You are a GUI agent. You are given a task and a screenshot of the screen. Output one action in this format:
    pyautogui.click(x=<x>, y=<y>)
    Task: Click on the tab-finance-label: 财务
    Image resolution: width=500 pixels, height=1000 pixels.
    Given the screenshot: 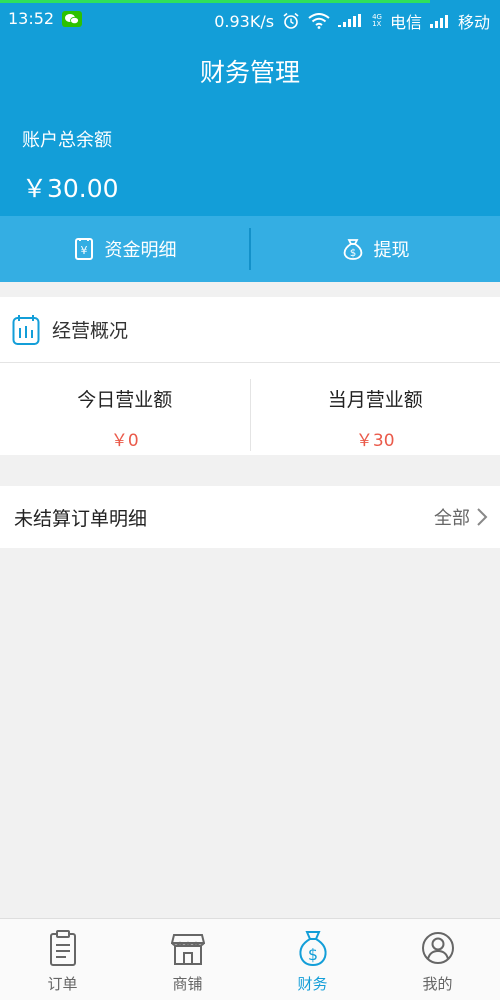 What is the action you would take?
    pyautogui.click(x=312, y=984)
    